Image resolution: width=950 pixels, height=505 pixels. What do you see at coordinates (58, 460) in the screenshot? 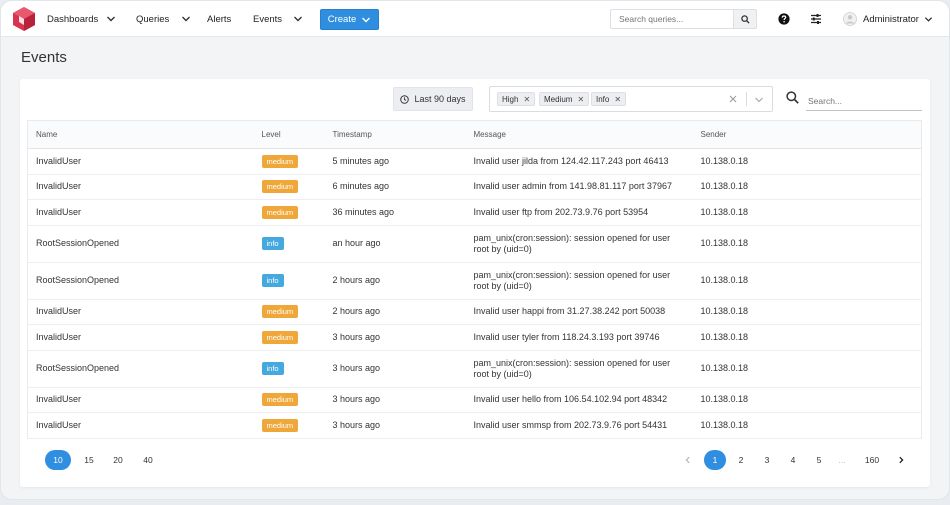
I see `page-size-10: 10` at bounding box center [58, 460].